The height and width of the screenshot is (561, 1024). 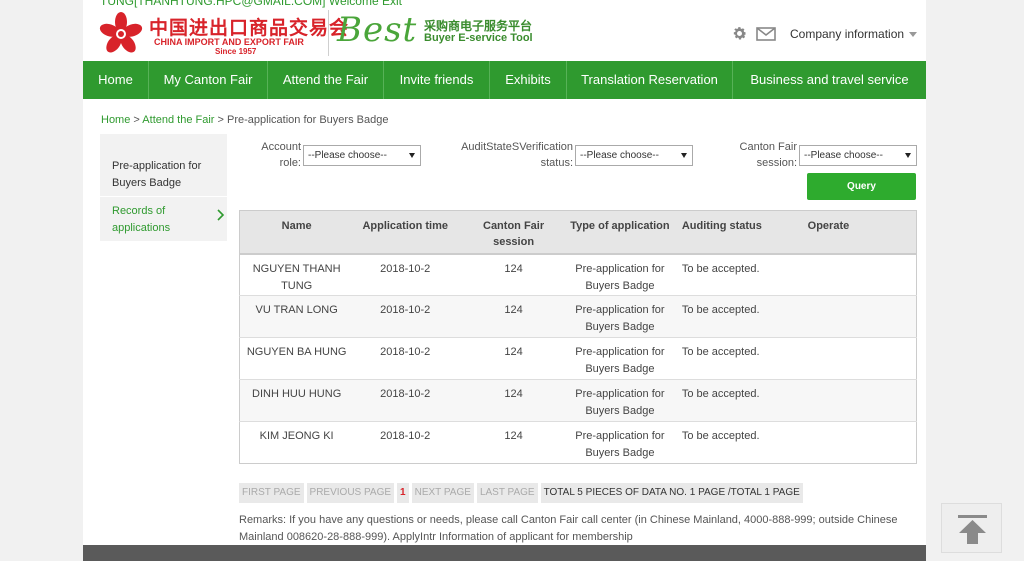 I want to click on audit-status-select-value: --Please choose--, so click(x=619, y=155).